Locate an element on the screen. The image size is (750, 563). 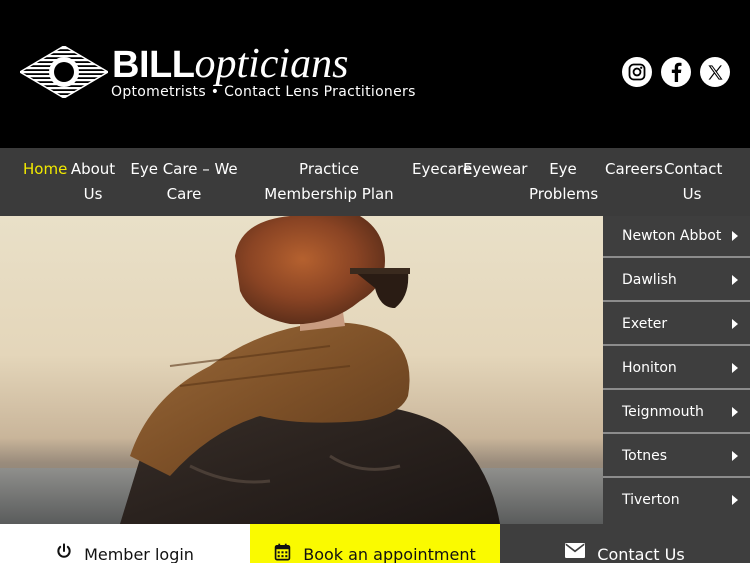
power-icon is located at coordinates (64, 550).